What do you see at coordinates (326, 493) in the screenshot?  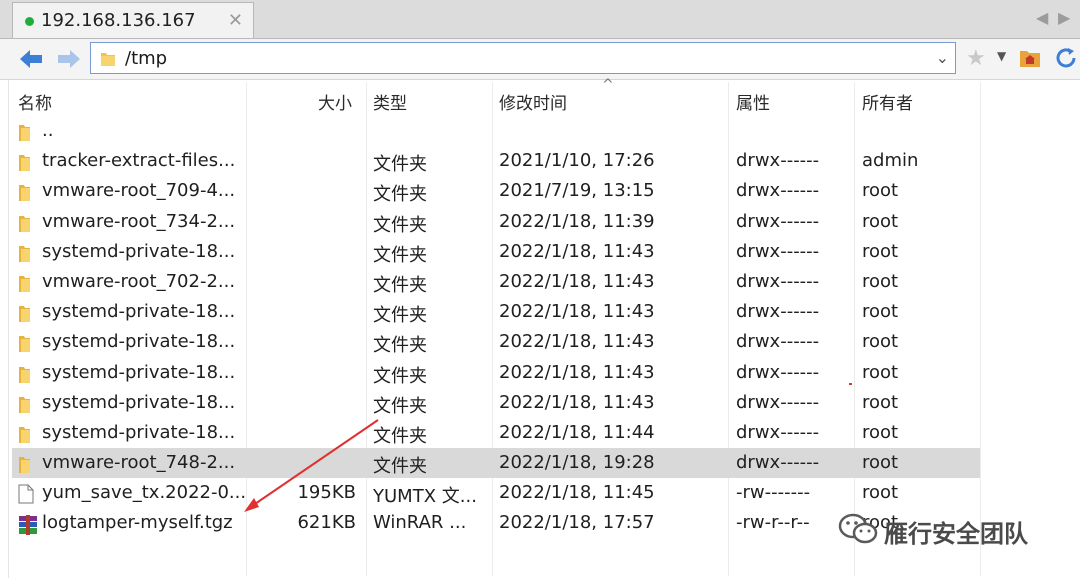 I see `file-size: 195KB` at bounding box center [326, 493].